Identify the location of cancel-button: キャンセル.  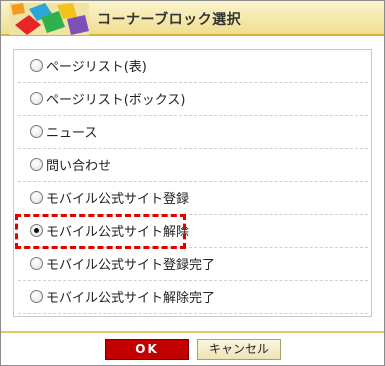
(239, 349).